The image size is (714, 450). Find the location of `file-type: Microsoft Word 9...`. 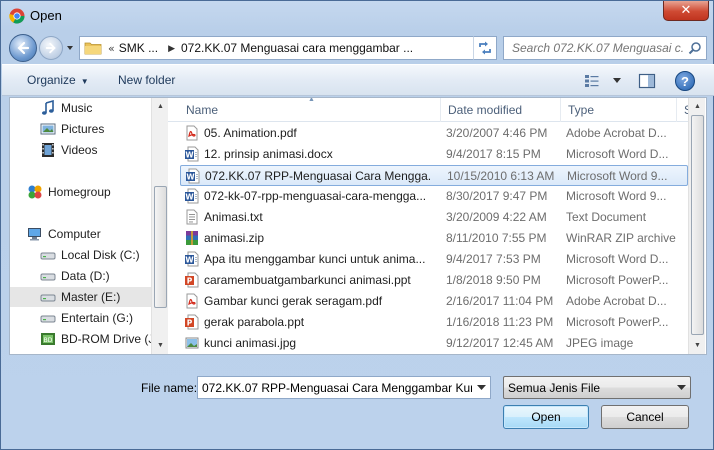

file-type: Microsoft Word 9... is located at coordinates (616, 196).